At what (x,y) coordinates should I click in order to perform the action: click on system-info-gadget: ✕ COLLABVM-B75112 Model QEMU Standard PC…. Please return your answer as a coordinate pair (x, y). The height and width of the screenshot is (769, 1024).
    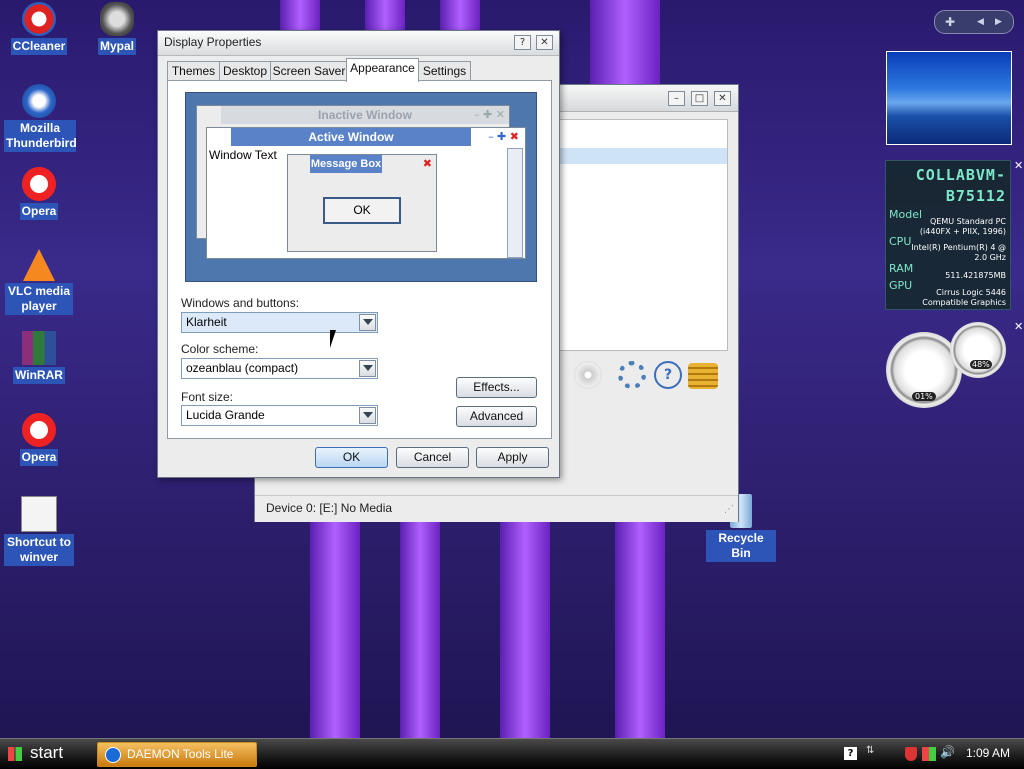
    Looking at the image, I should click on (954, 234).